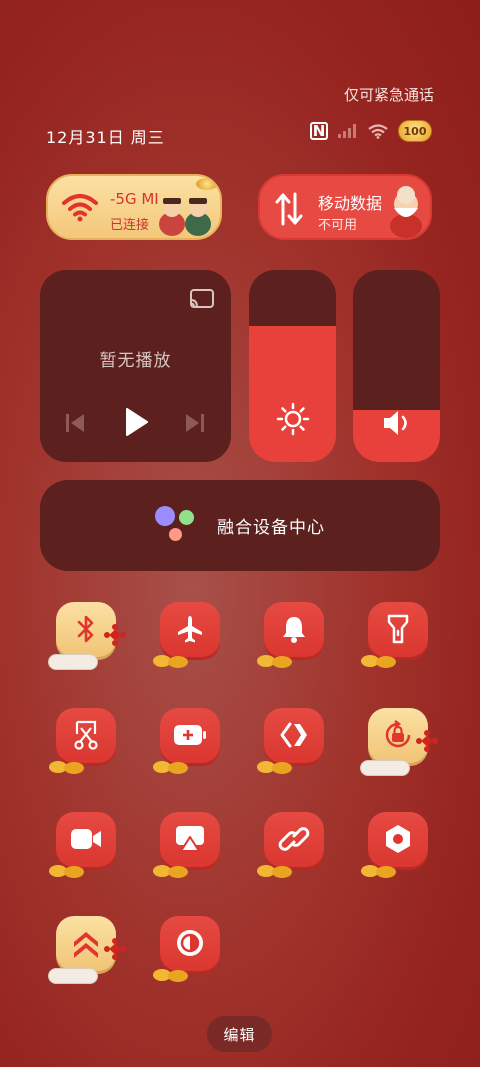  I want to click on dark-mode-toggle, so click(186, 949).